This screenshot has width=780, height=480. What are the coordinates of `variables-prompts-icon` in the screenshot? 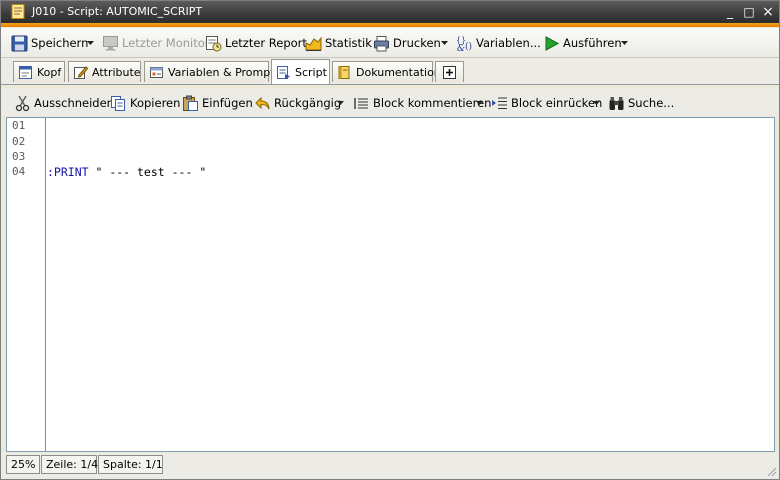 It's located at (156, 72).